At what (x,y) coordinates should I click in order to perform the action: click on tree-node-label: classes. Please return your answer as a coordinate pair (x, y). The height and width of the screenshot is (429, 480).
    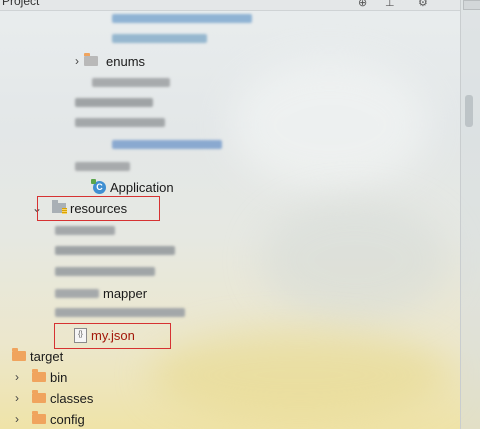
    Looking at the image, I should click on (72, 398).